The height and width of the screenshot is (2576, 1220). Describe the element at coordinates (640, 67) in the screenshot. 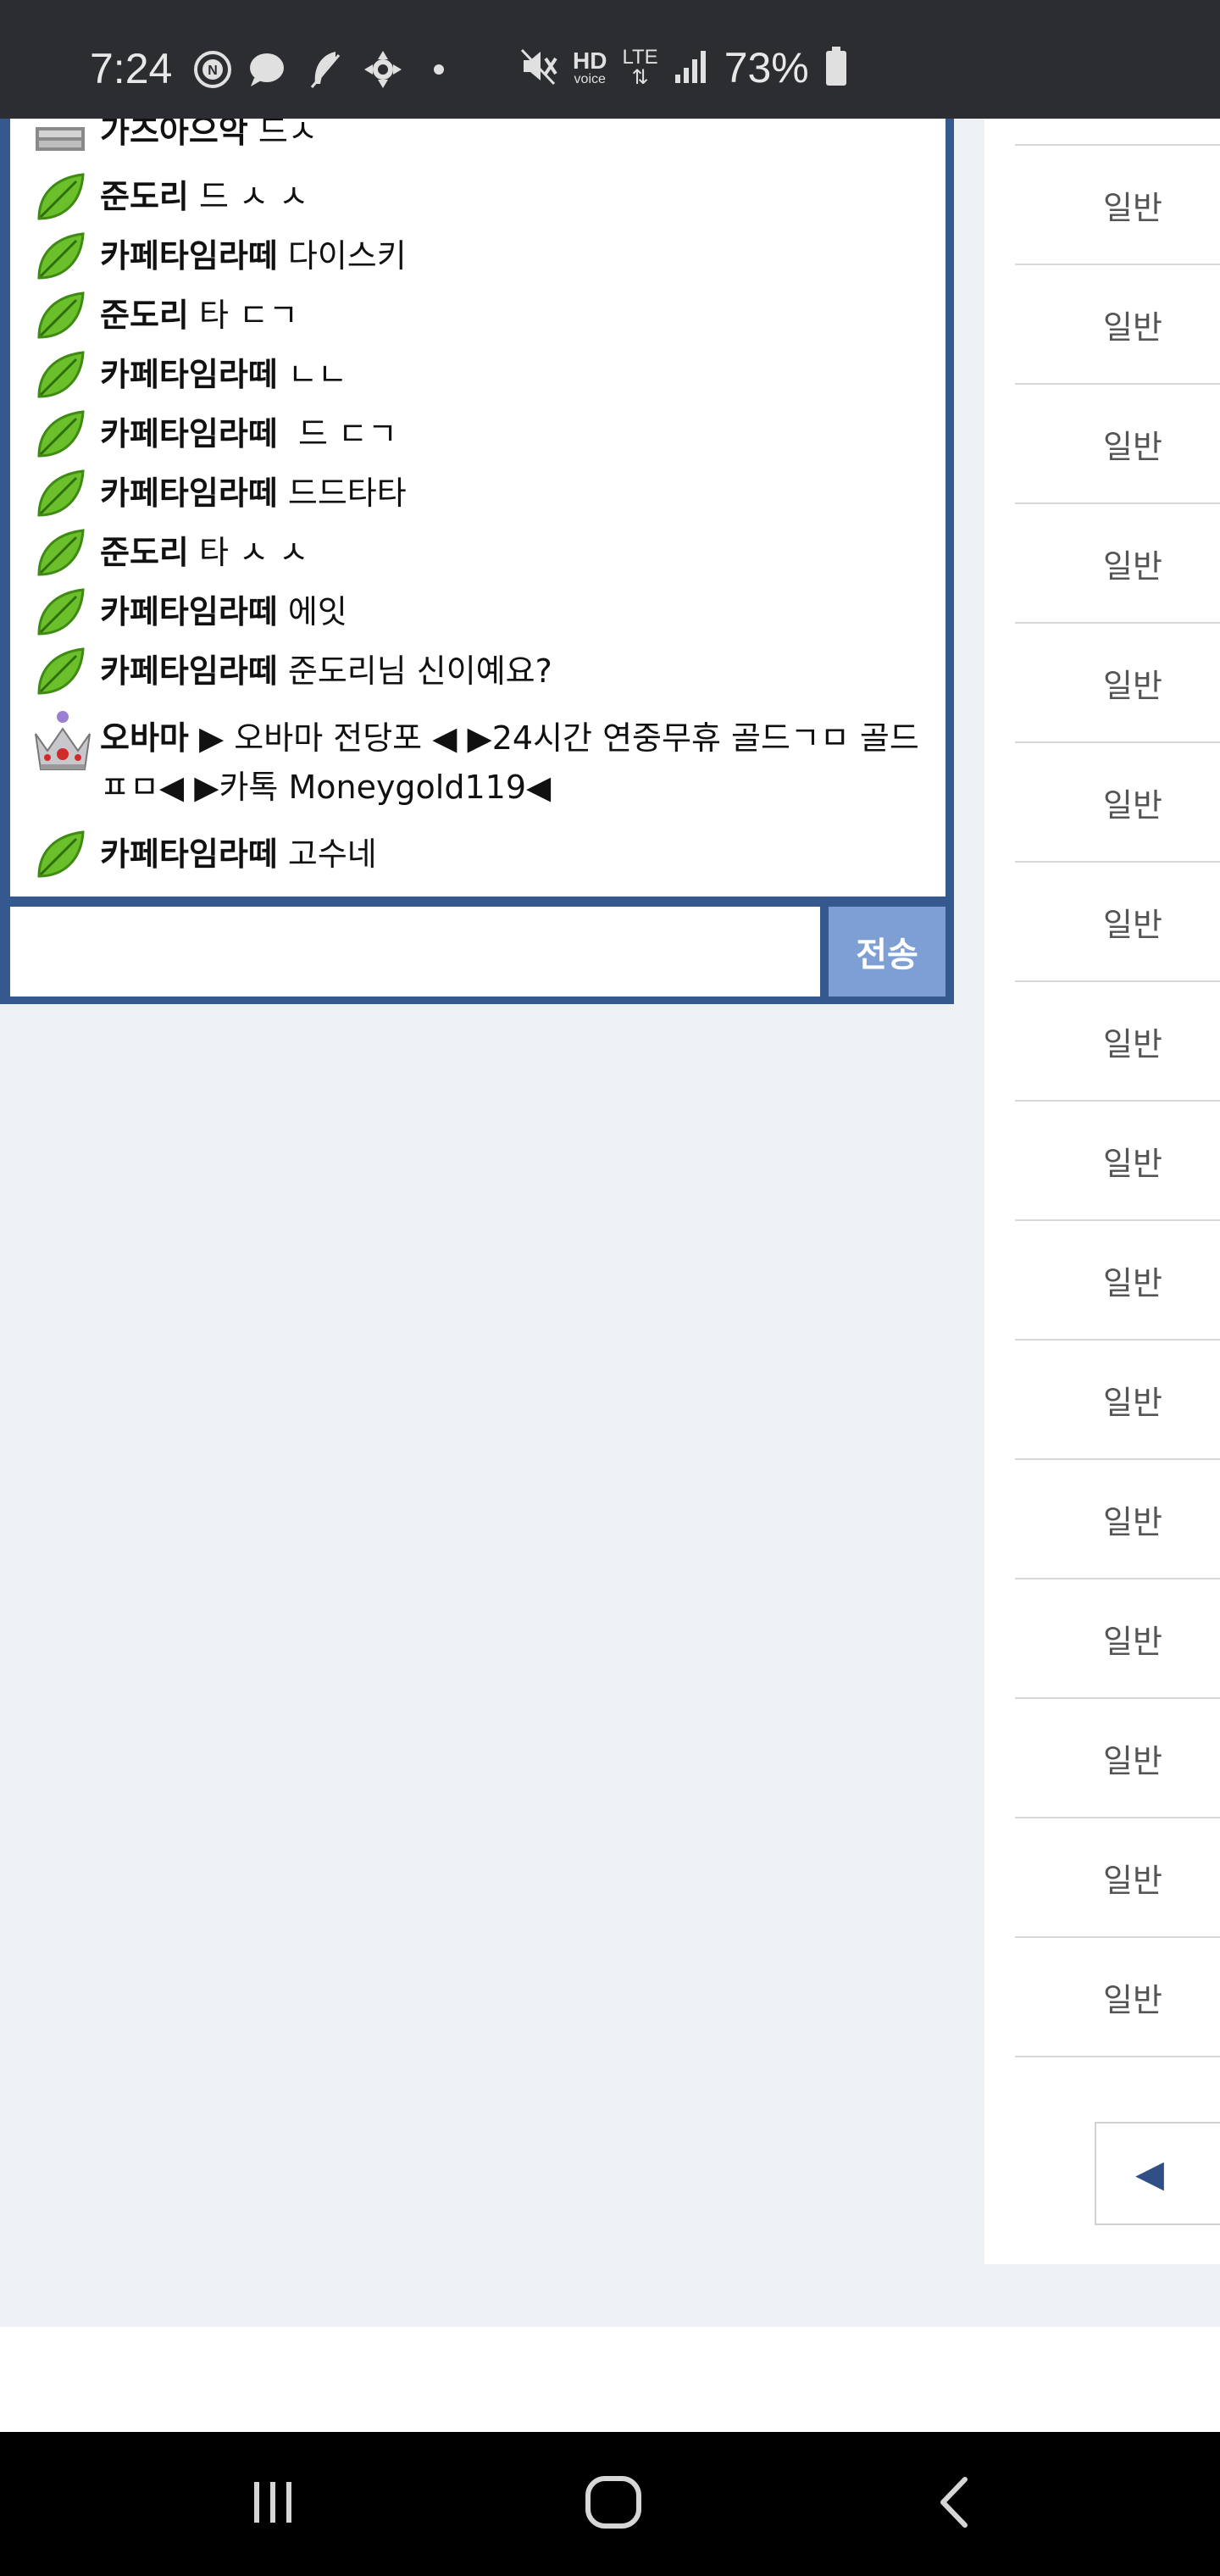

I see `lte-indicator: LTE ⇅` at that location.